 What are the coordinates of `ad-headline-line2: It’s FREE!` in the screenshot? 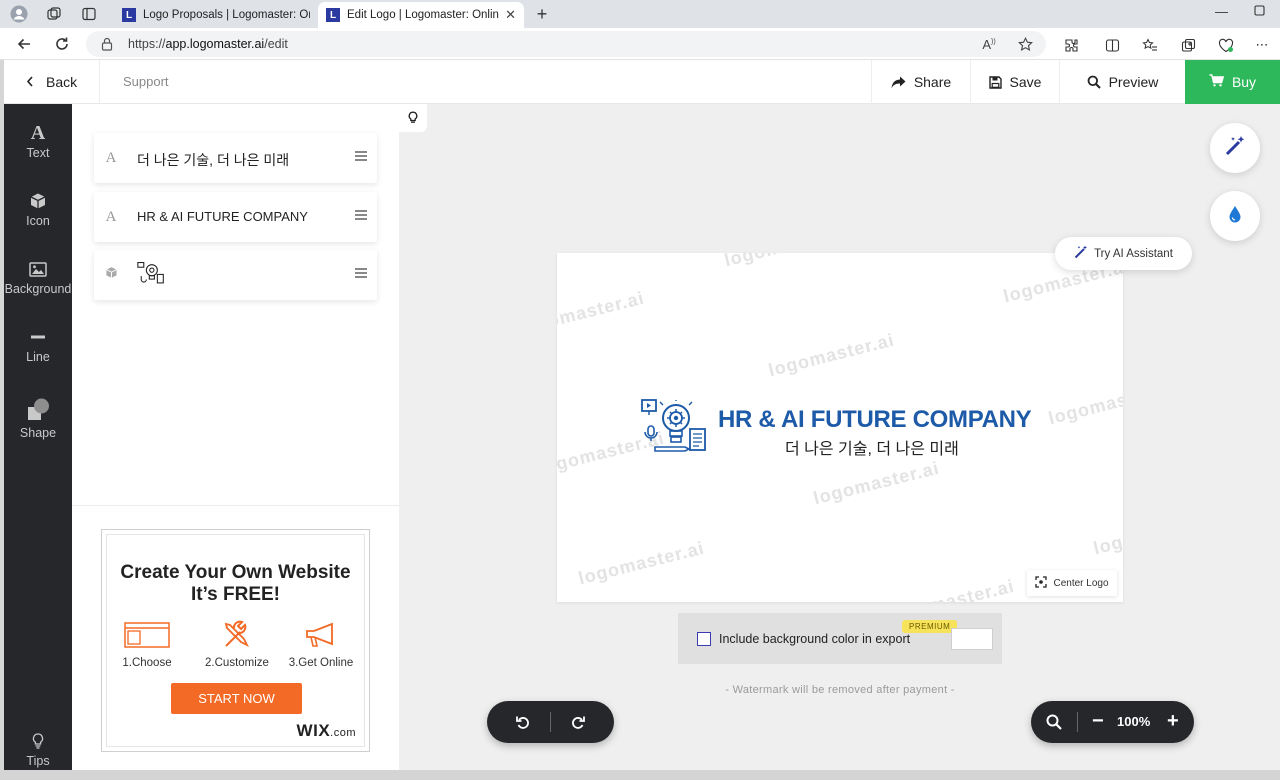 It's located at (235, 594).